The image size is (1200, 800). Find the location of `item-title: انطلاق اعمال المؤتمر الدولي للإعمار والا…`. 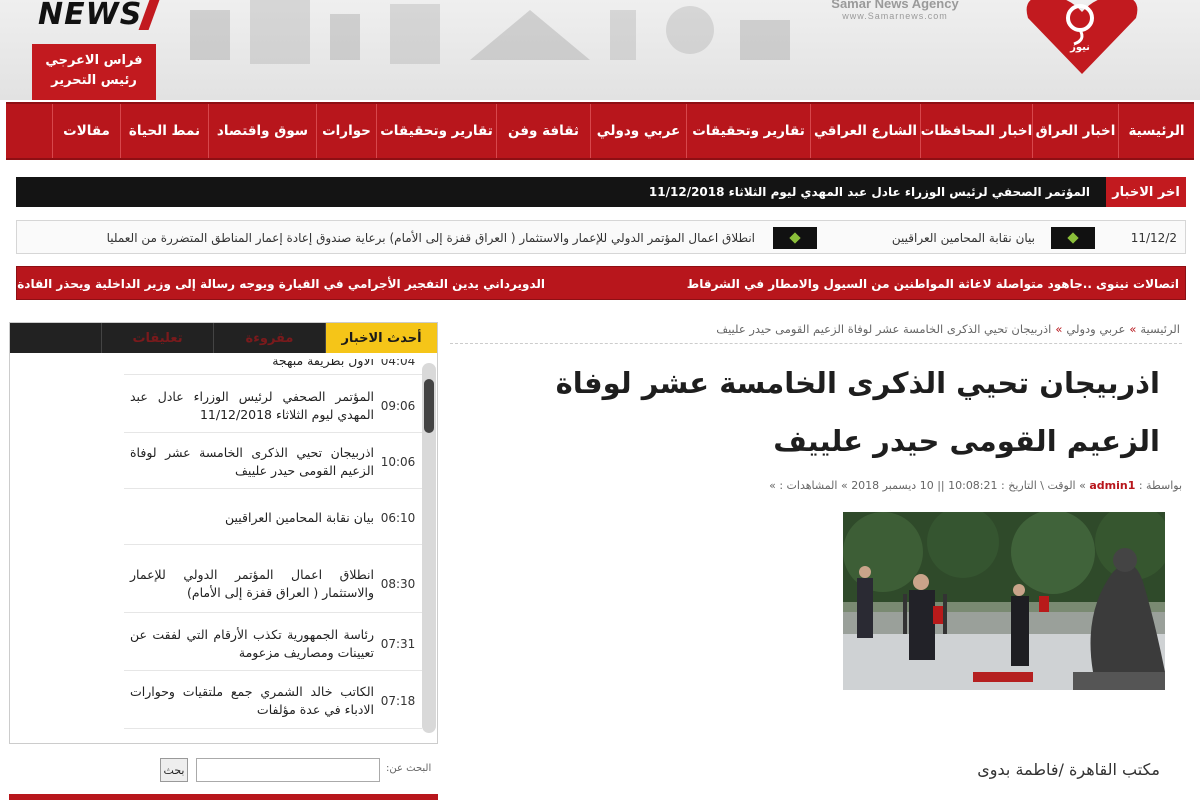

item-title: انطلاق اعمال المؤتمر الدولي للإعمار والا… is located at coordinates (252, 583).